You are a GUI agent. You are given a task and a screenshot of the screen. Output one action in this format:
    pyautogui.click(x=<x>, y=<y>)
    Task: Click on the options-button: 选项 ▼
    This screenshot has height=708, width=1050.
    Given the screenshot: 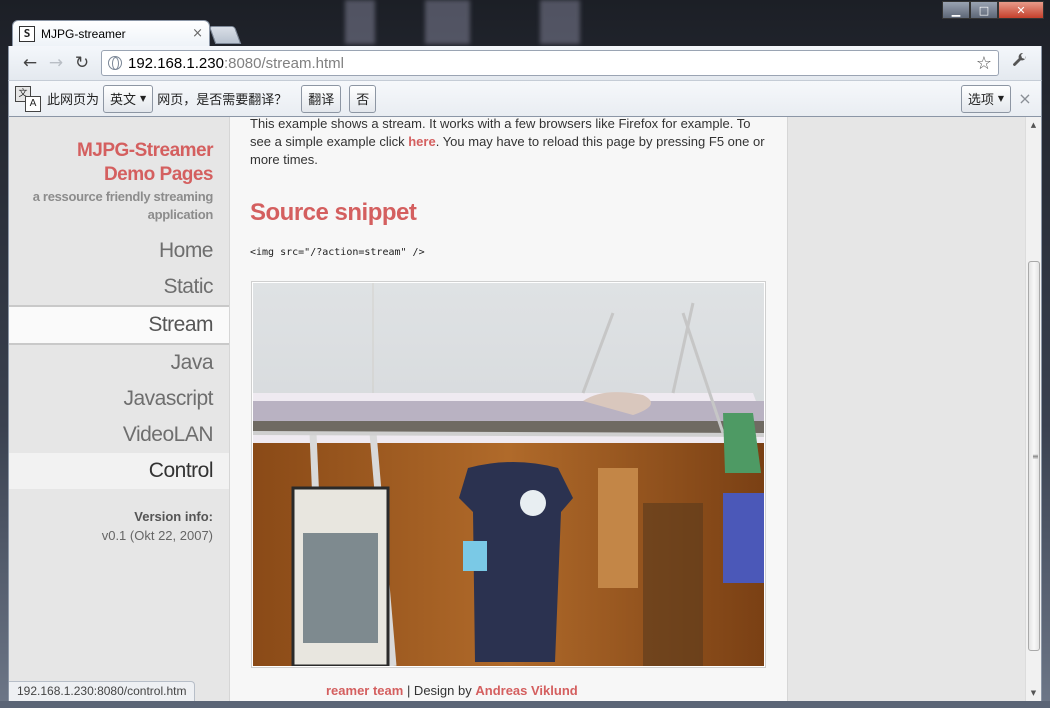 What is the action you would take?
    pyautogui.click(x=985, y=98)
    